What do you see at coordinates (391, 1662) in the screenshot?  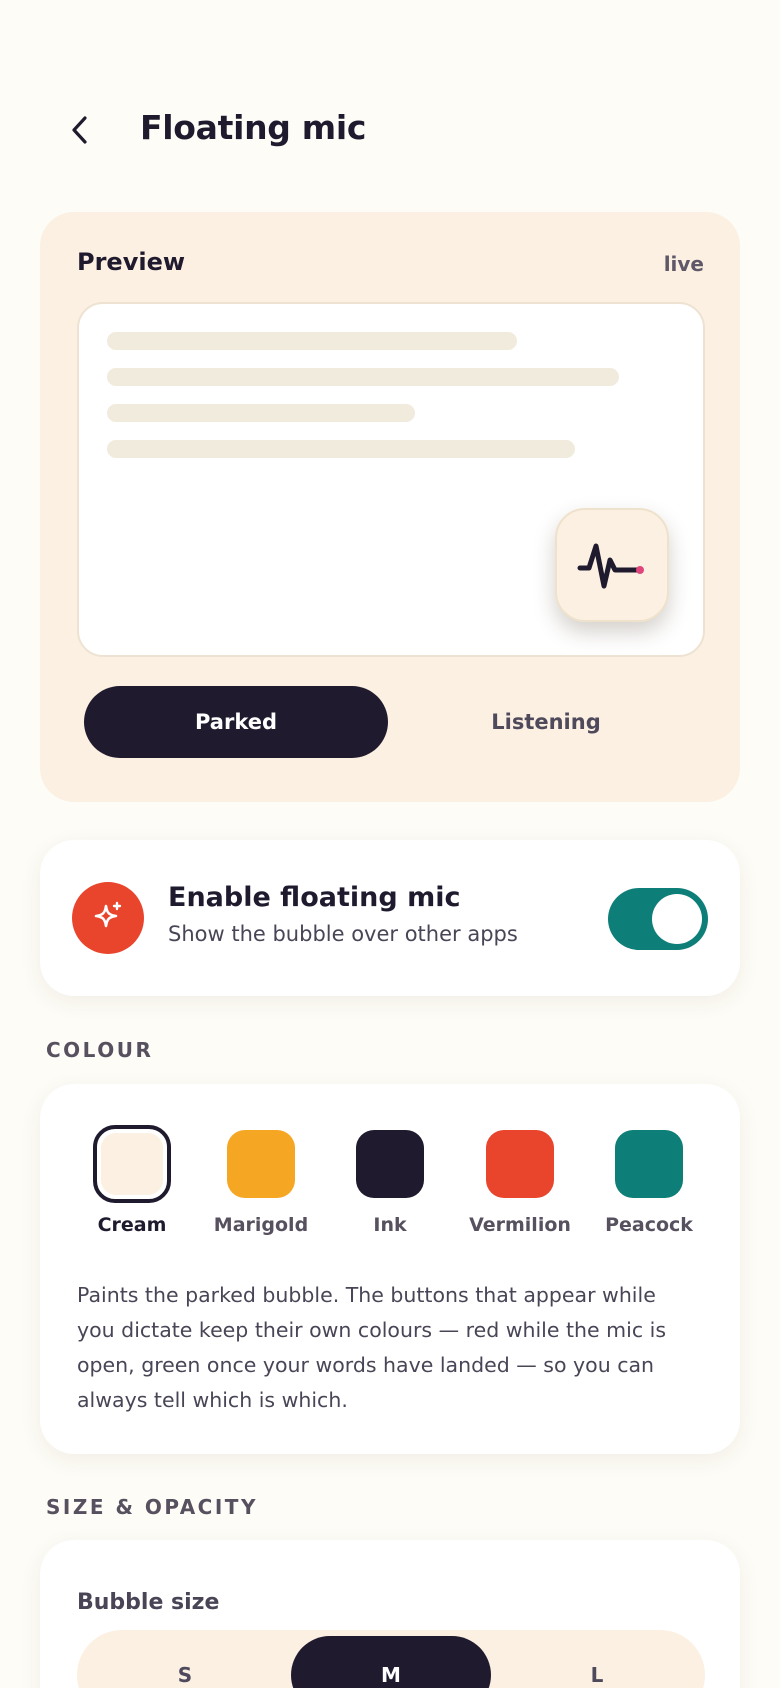 I see `size-m-button: M` at bounding box center [391, 1662].